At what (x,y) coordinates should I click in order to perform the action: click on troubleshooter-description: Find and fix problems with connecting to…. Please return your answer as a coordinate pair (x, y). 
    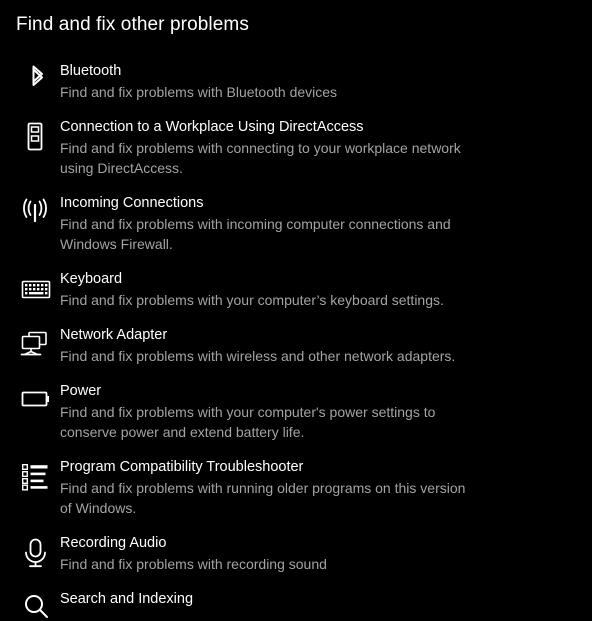
    Looking at the image, I should click on (260, 158).